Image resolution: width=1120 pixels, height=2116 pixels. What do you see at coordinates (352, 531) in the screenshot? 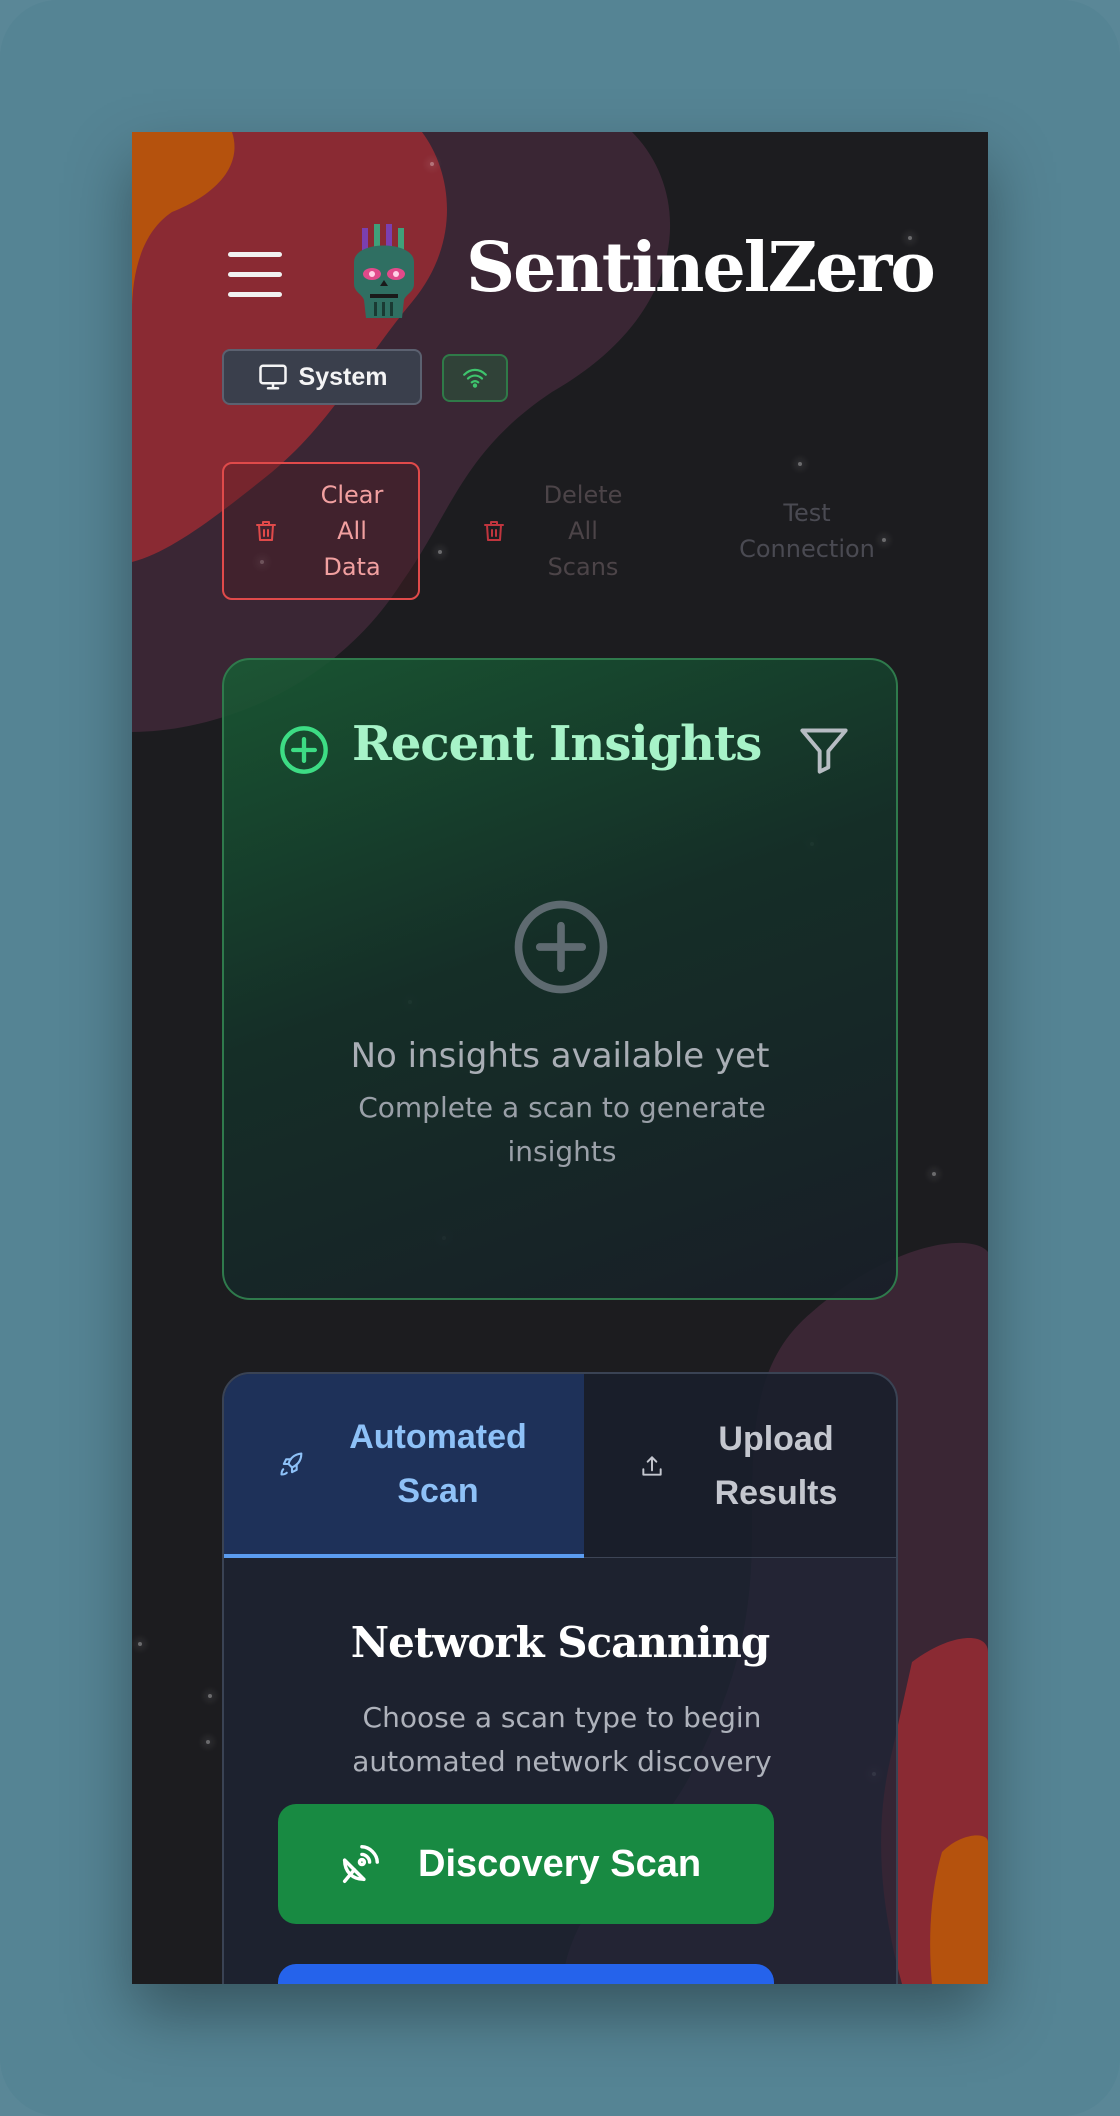
I see `clear-all-data-label: Clear All Data` at bounding box center [352, 531].